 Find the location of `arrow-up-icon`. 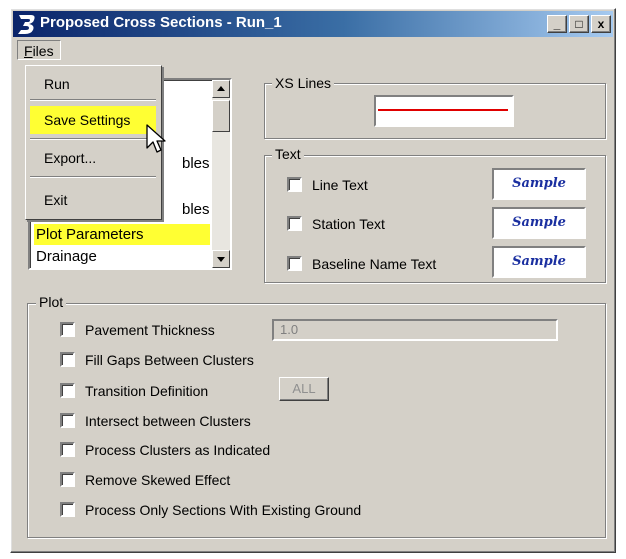

arrow-up-icon is located at coordinates (221, 88).